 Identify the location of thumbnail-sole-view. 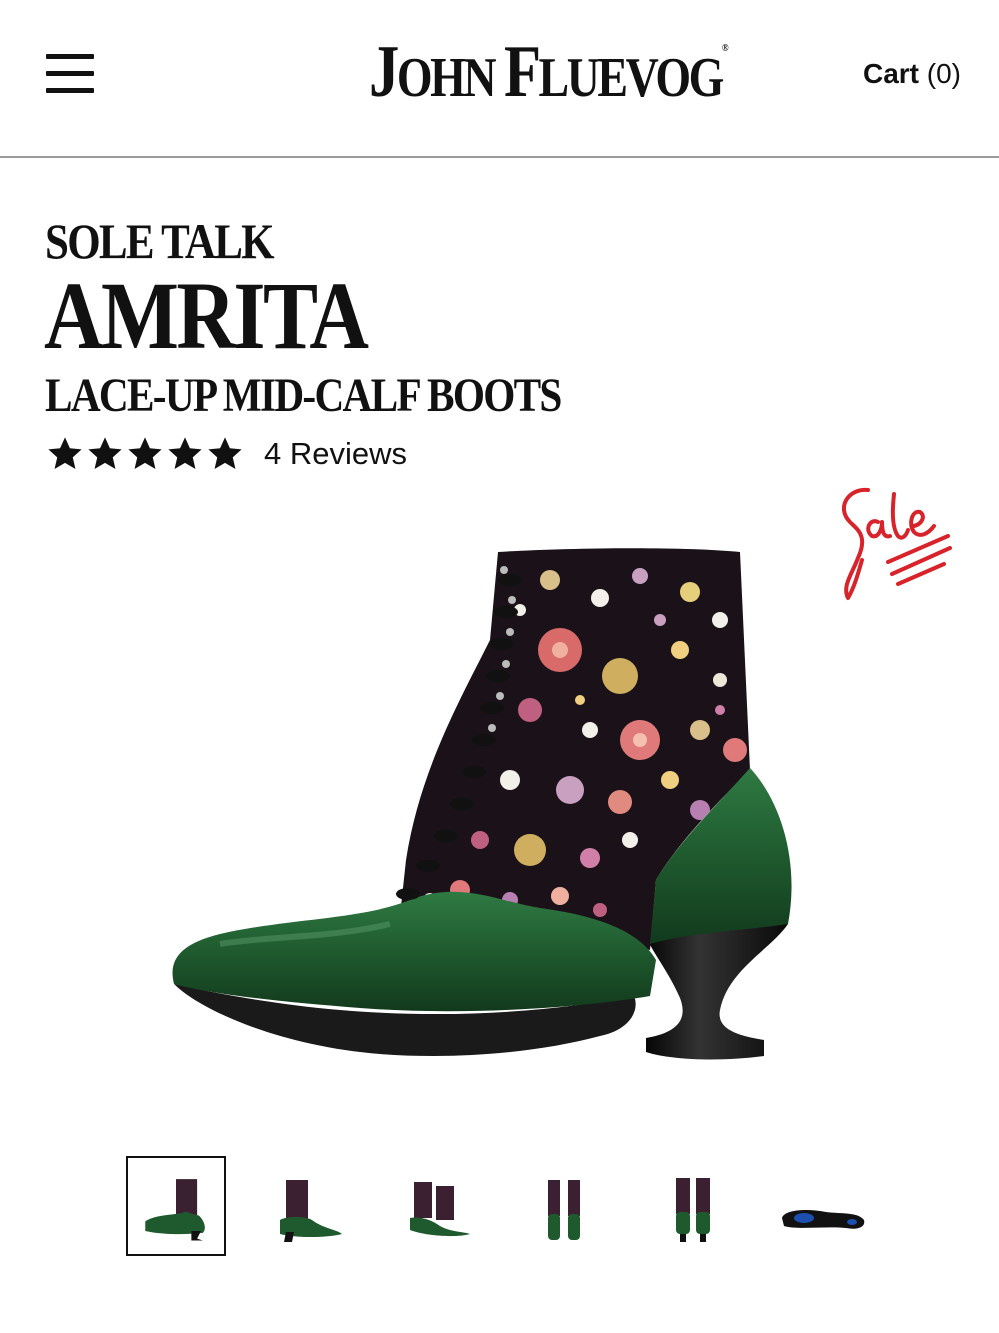
(826, 1206).